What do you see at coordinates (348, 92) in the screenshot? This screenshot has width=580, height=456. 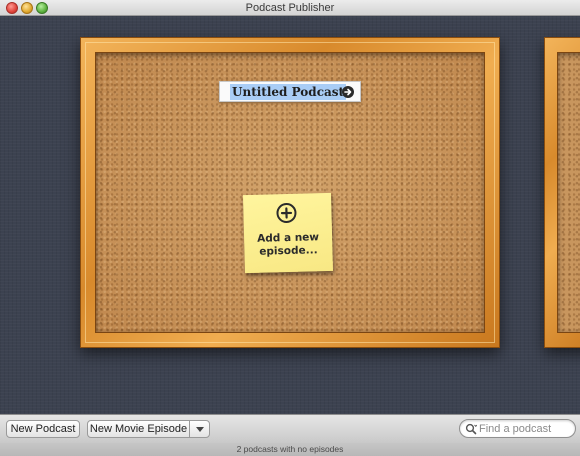 I see `arrow-right-circle-icon` at bounding box center [348, 92].